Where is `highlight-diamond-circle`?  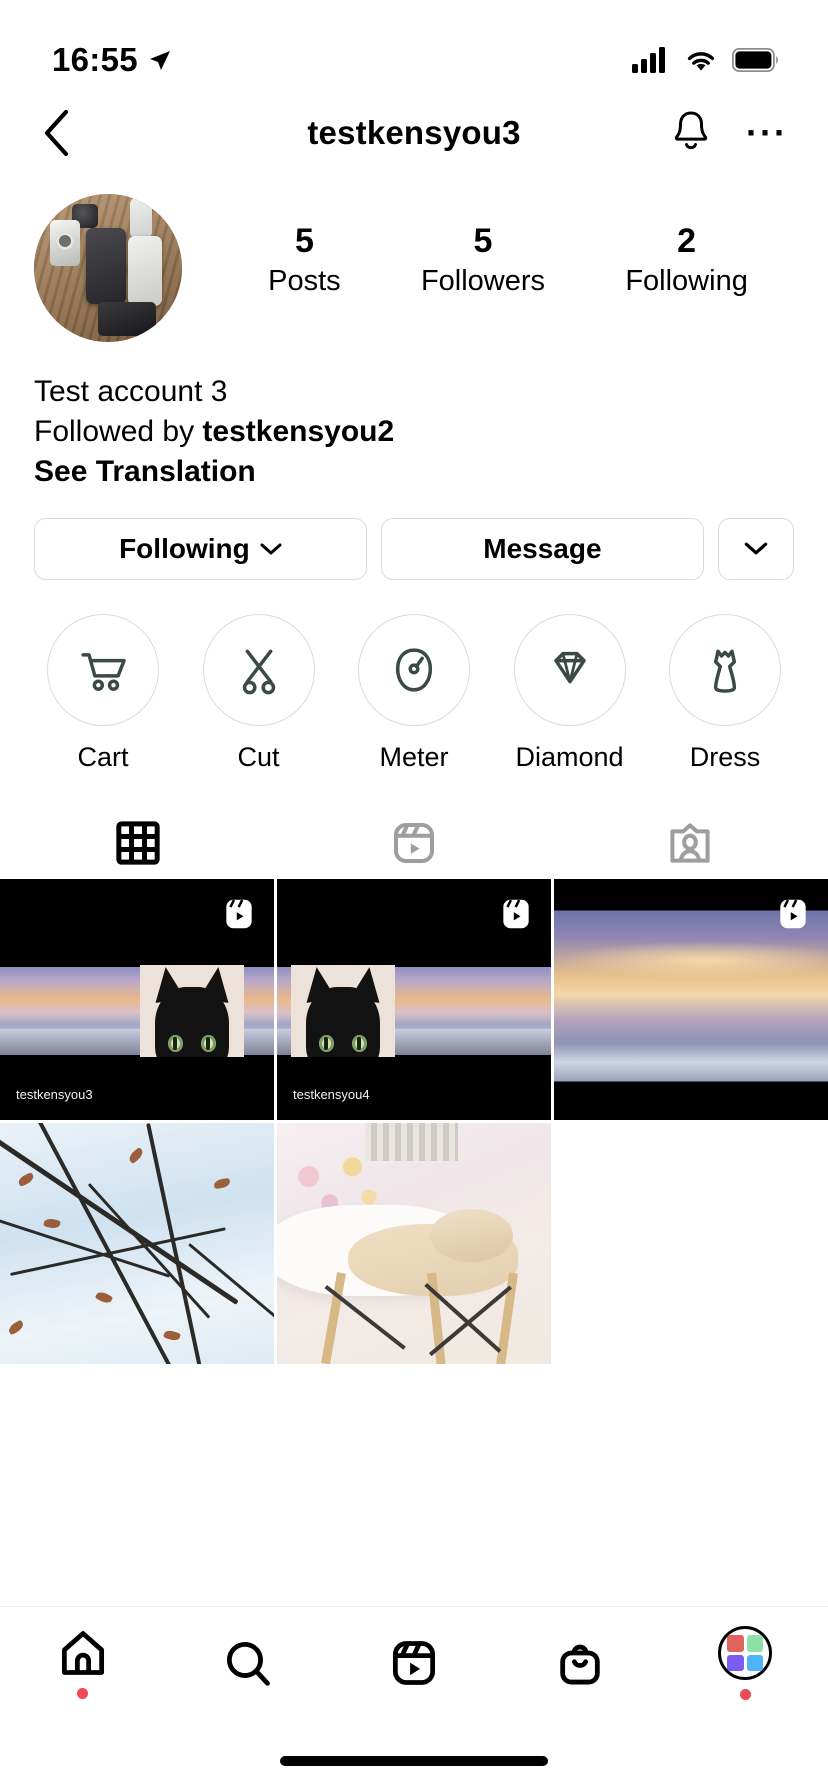
highlight-diamond-circle is located at coordinates (569, 669).